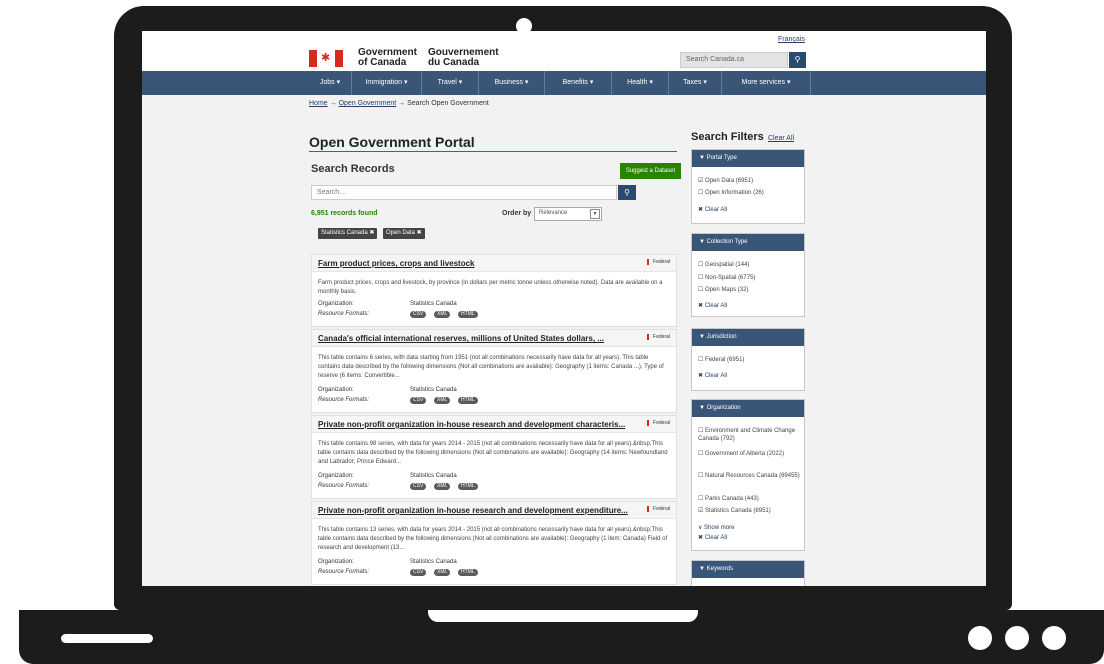  What do you see at coordinates (595, 214) in the screenshot?
I see `chevron-down-icon: ▾` at bounding box center [595, 214].